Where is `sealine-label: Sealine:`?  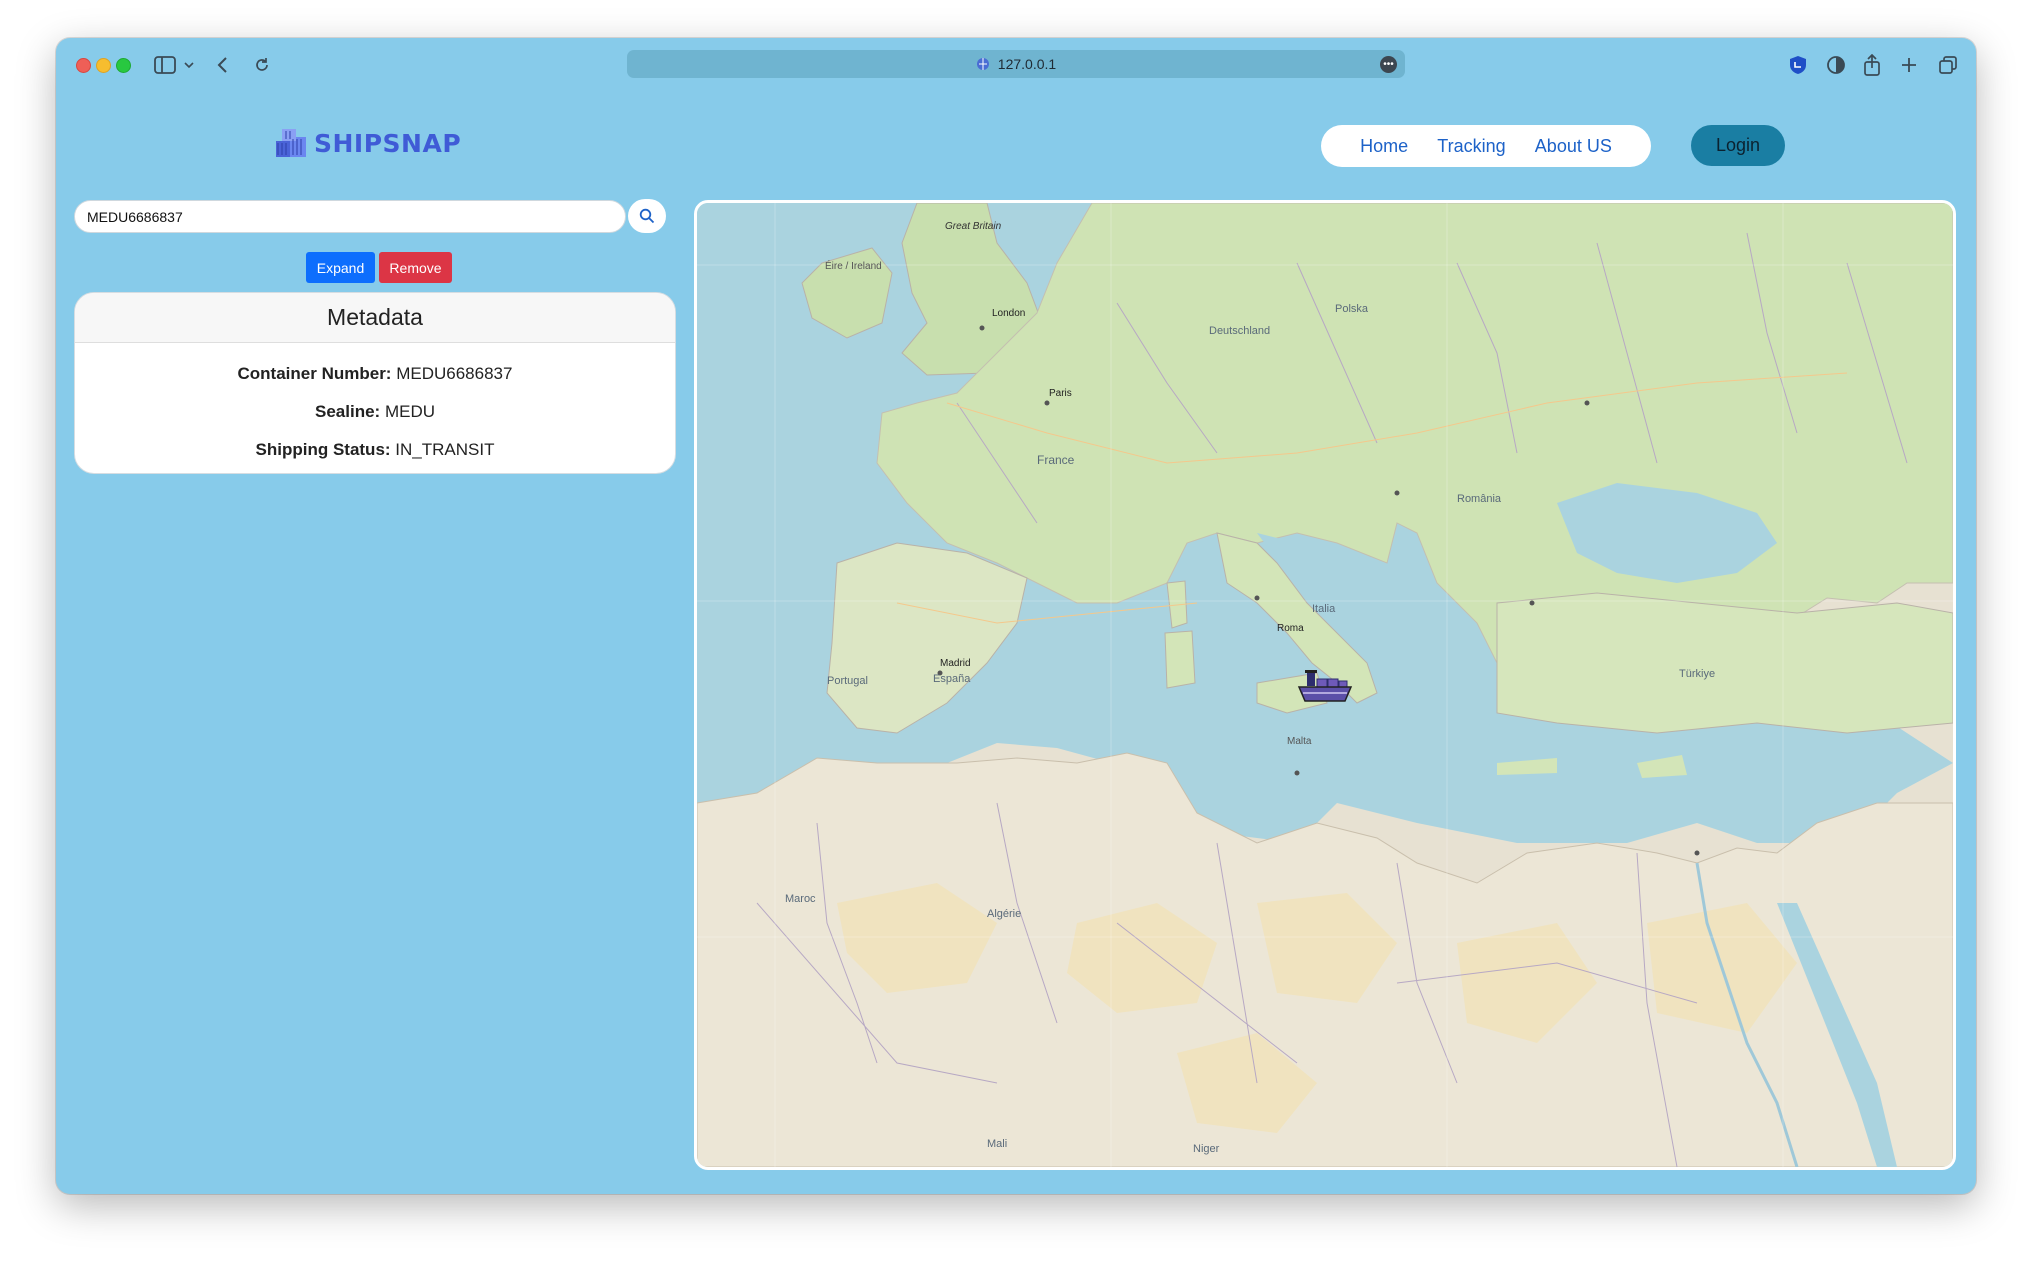
sealine-label: Sealine: is located at coordinates (348, 411).